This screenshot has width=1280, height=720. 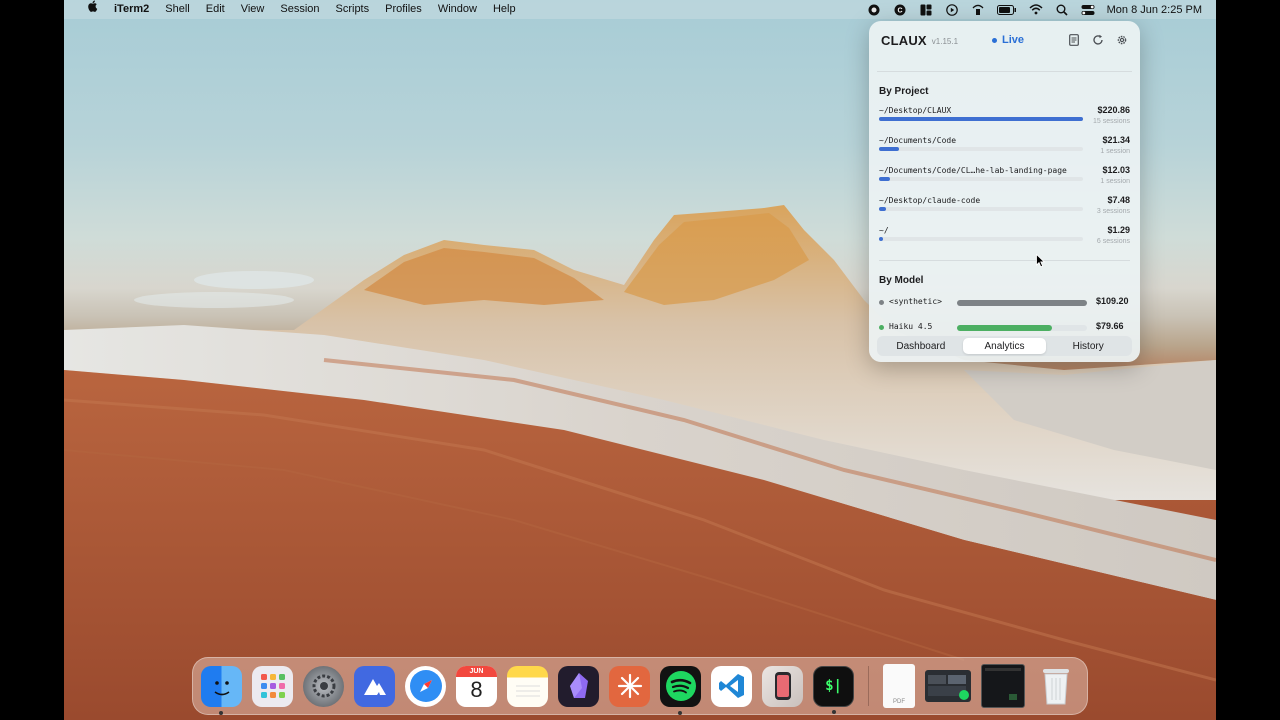 I want to click on panel-header: CLAUX v1.15.1 Live, so click(x=1004, y=40).